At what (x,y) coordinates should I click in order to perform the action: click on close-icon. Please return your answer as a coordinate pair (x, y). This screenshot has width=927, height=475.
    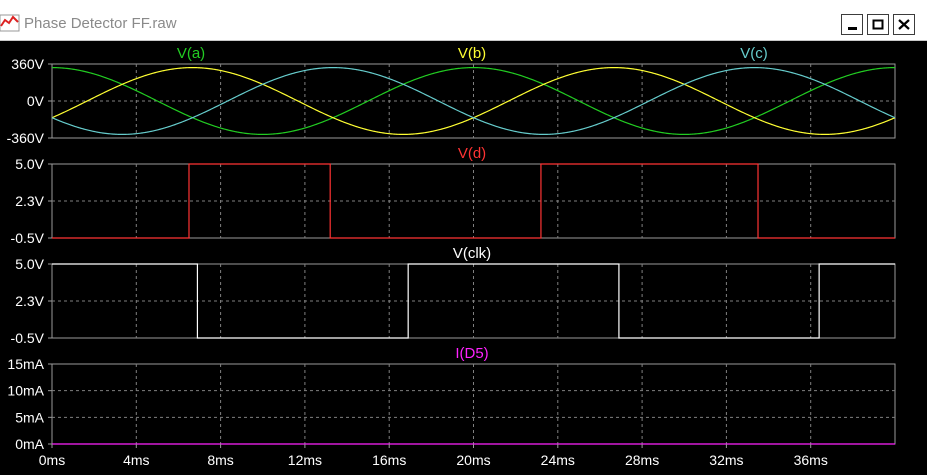
    Looking at the image, I should click on (904, 24).